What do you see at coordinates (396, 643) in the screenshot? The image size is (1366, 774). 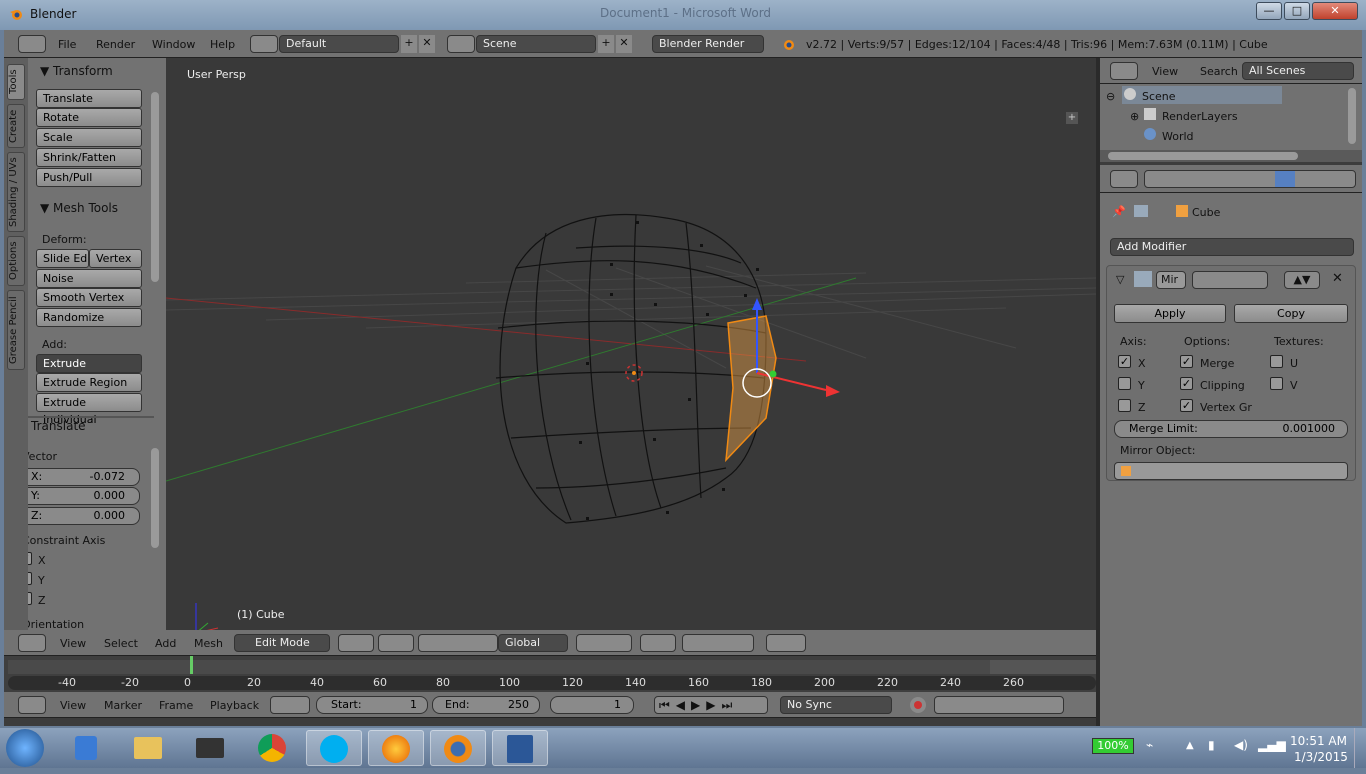 I see `pivot-dropdown-icon` at bounding box center [396, 643].